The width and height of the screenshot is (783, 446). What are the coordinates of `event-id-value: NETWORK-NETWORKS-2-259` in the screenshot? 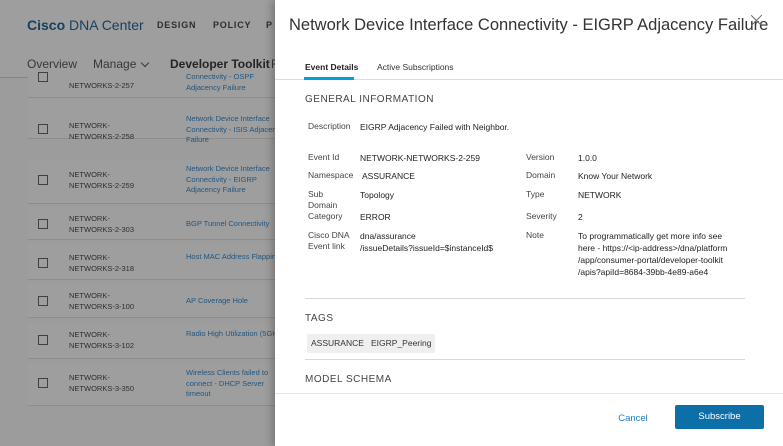 It's located at (420, 158).